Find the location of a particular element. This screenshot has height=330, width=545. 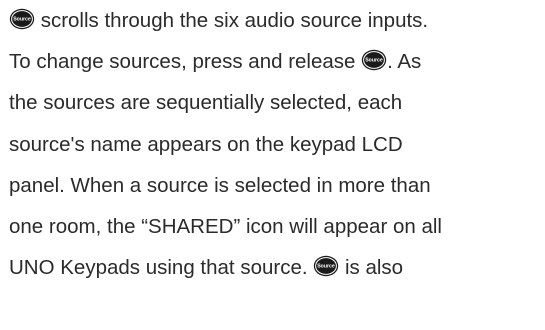

line-2-text-end: . As is located at coordinates (404, 62).